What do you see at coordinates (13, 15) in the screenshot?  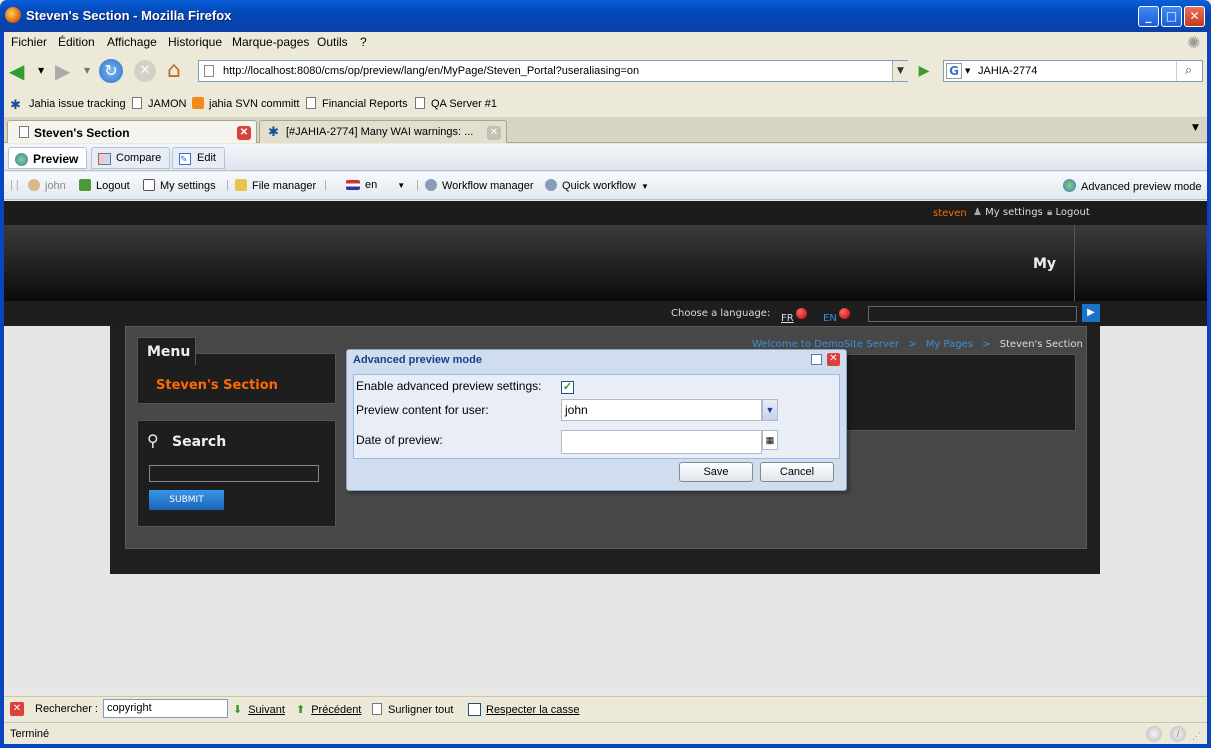 I see `firefox-logo-icon` at bounding box center [13, 15].